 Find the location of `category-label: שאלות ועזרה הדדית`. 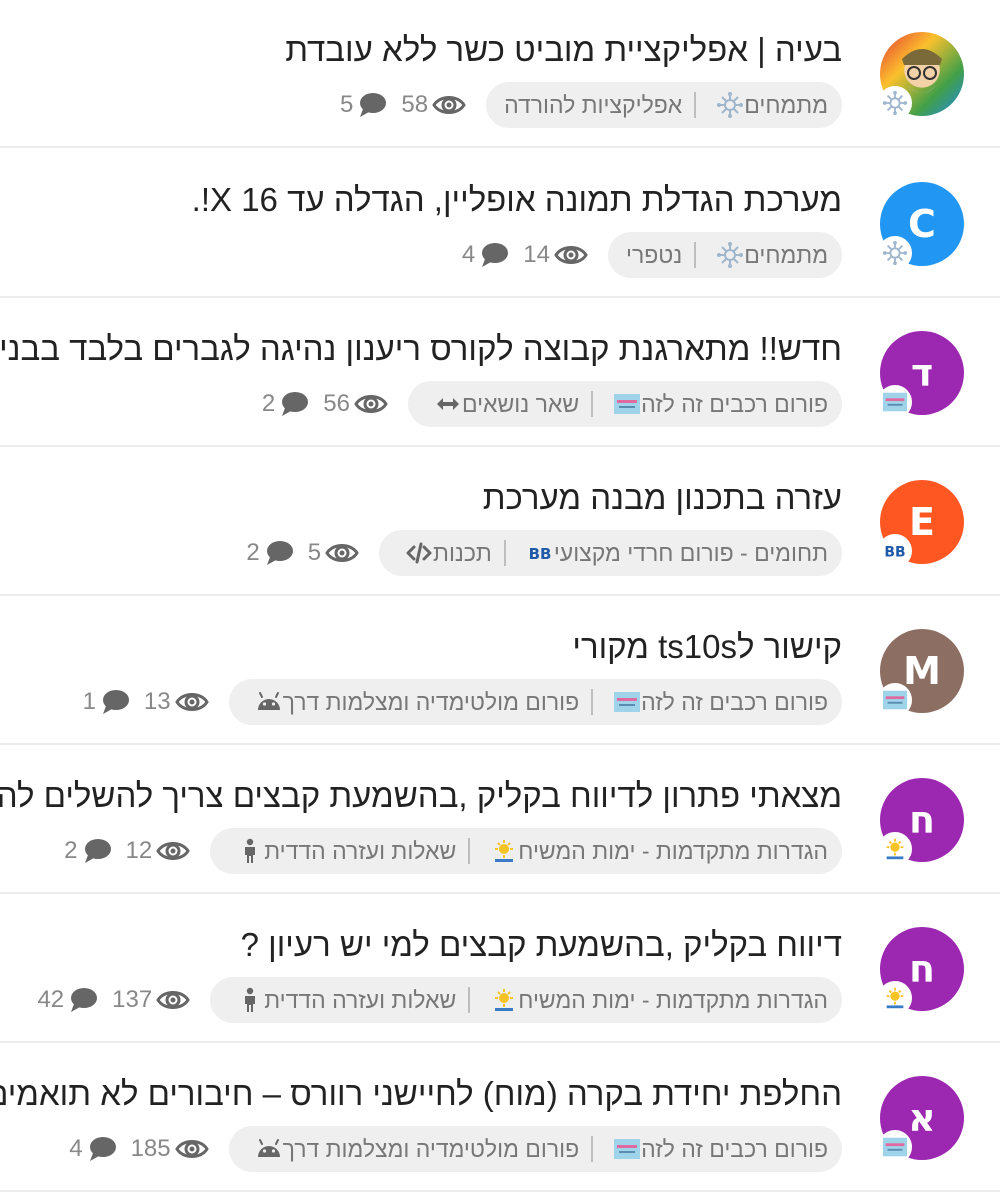

category-label: שאלות ועזרה הדדית is located at coordinates (360, 999).